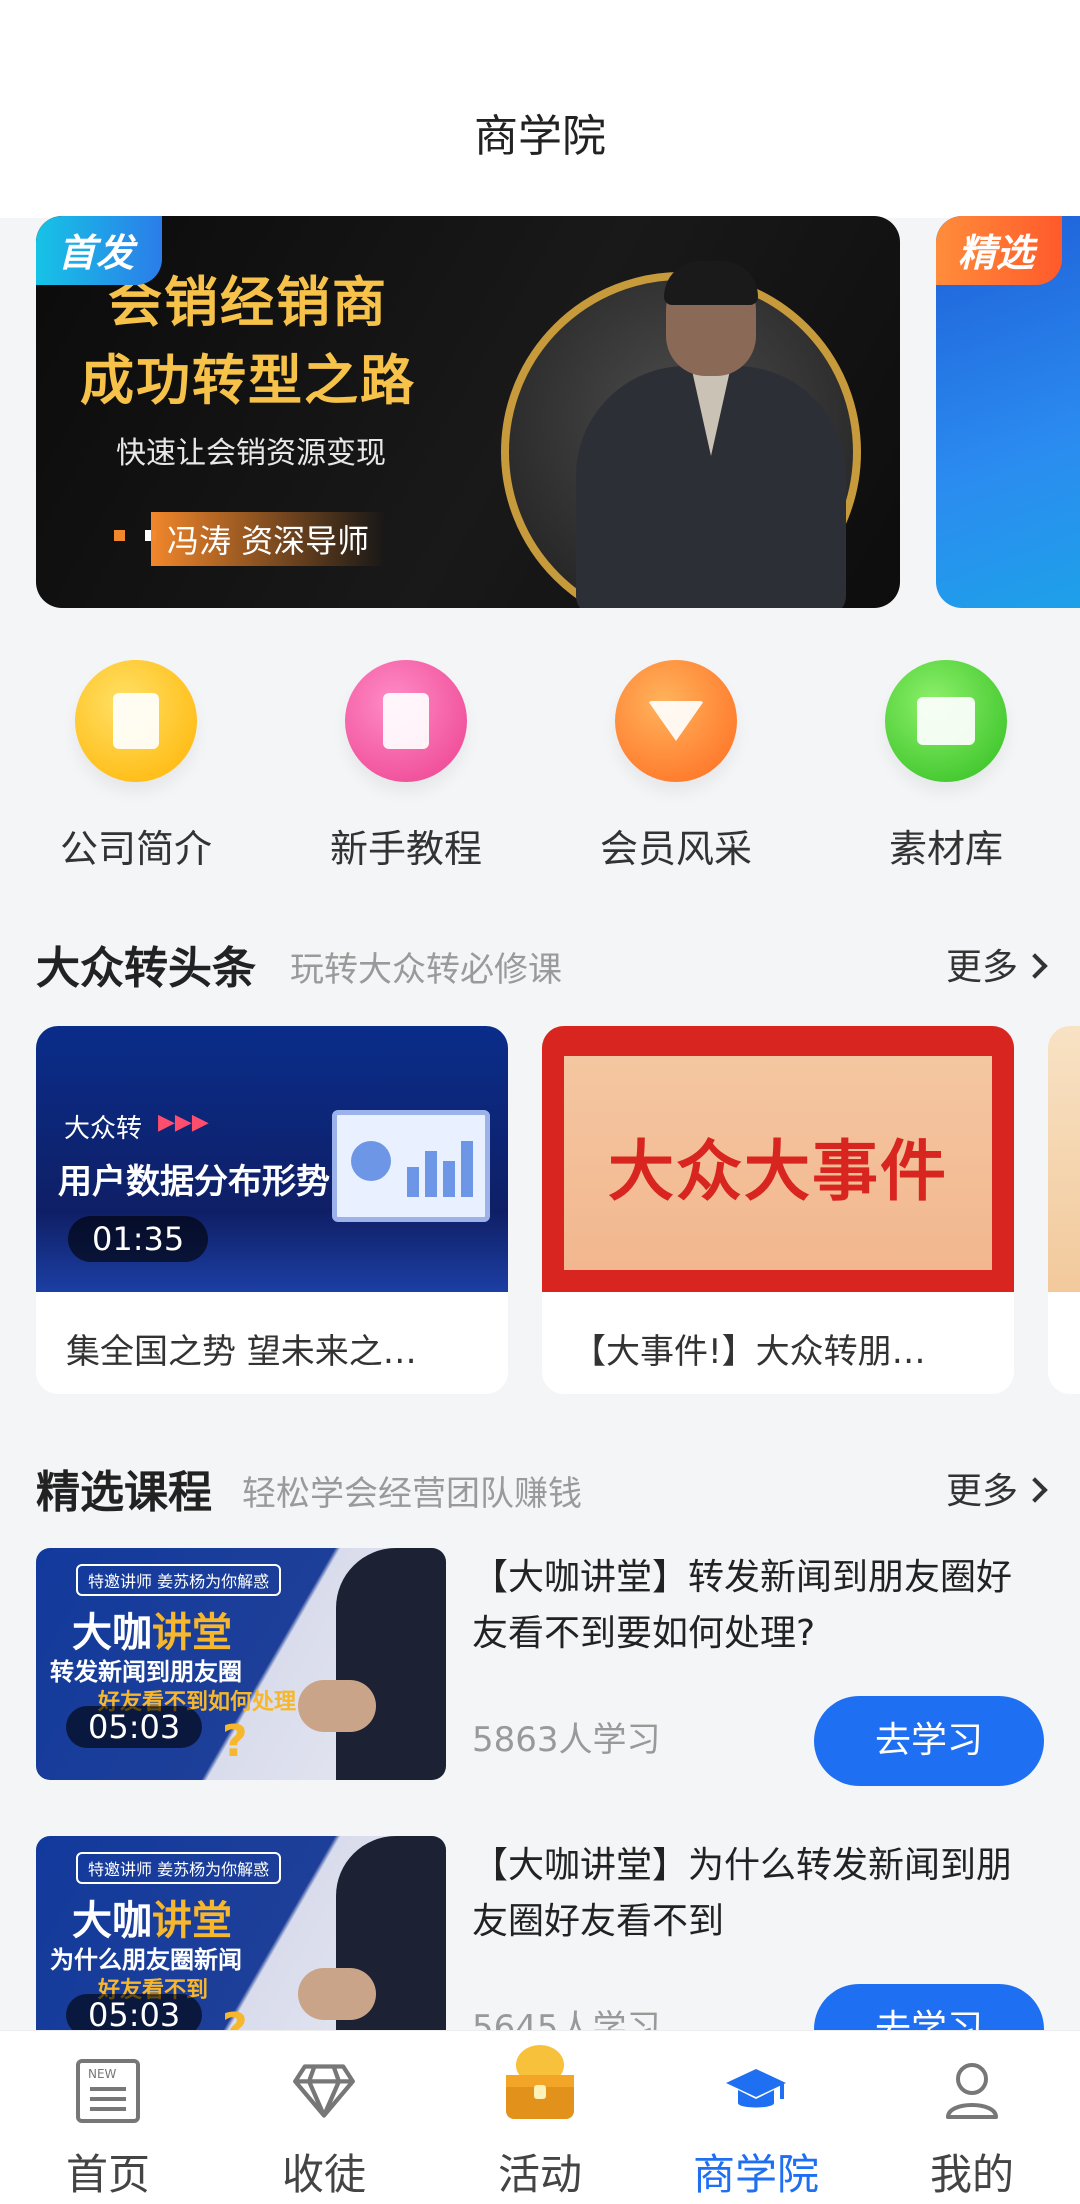  Describe the element at coordinates (135, 849) in the screenshot. I see `quick-link-label: 公司简介` at that location.